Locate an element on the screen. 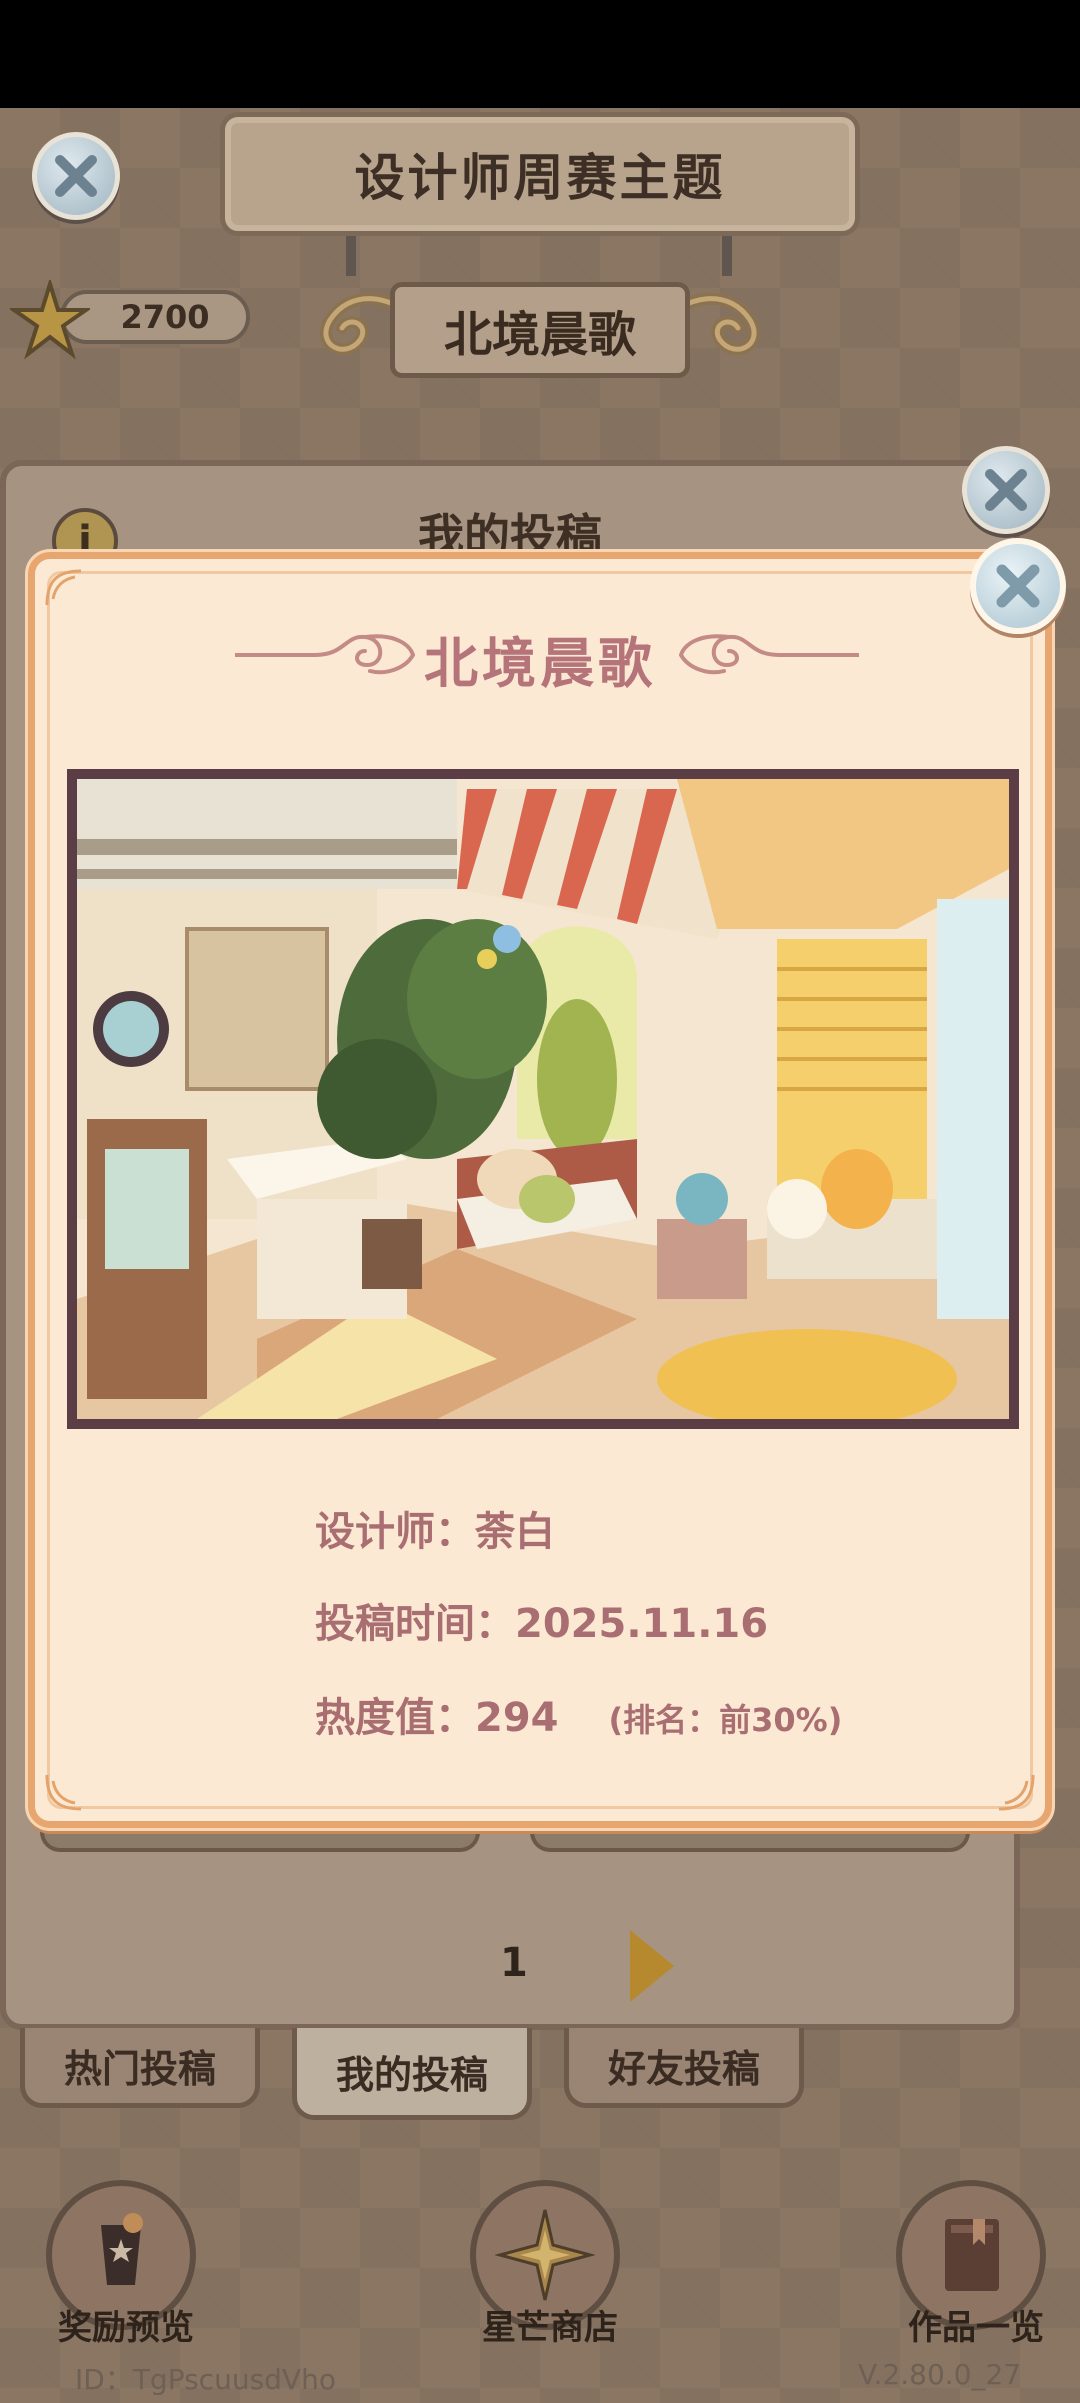  tab-label: 我的投稿 is located at coordinates (411, 2075).